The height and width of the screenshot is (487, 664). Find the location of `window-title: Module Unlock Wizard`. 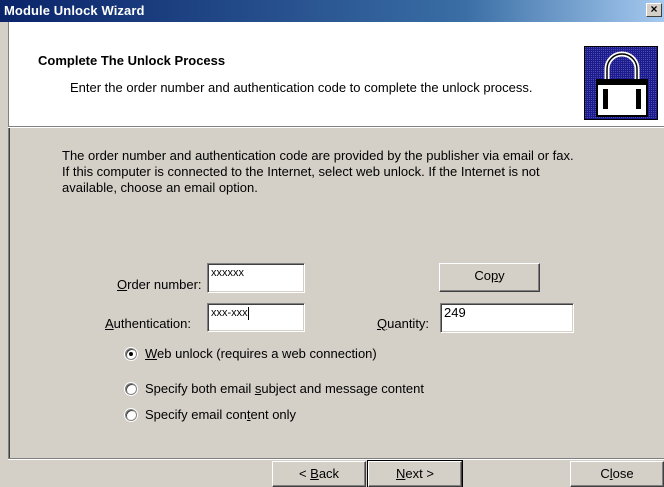

window-title: Module Unlock Wizard is located at coordinates (74, 10).